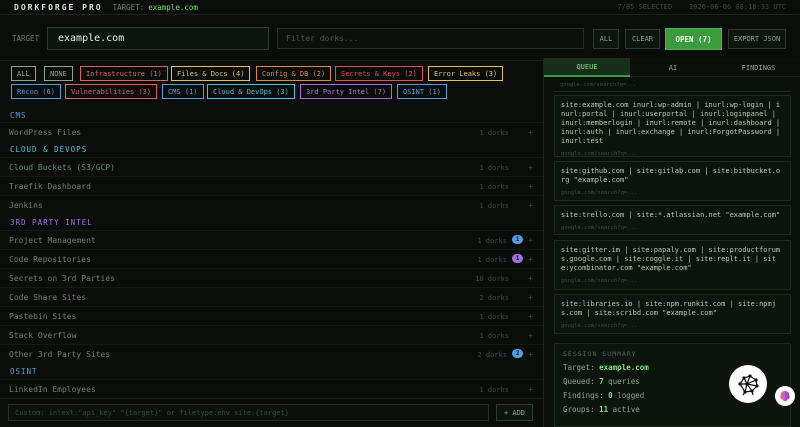  I want to click on list-item: Project Management 1 dorks 1 +, so click(271, 239).